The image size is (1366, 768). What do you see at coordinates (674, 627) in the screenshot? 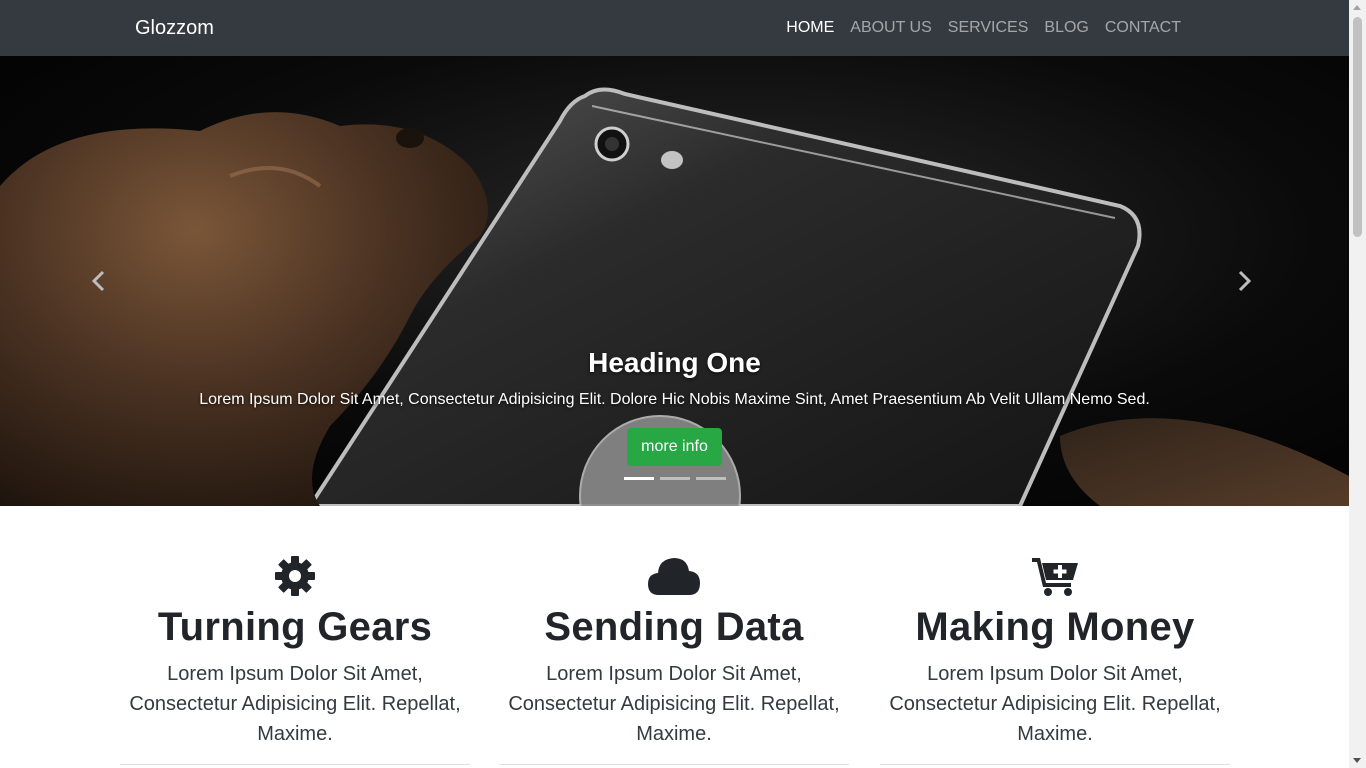
I see `feature-title: Sending Data` at bounding box center [674, 627].